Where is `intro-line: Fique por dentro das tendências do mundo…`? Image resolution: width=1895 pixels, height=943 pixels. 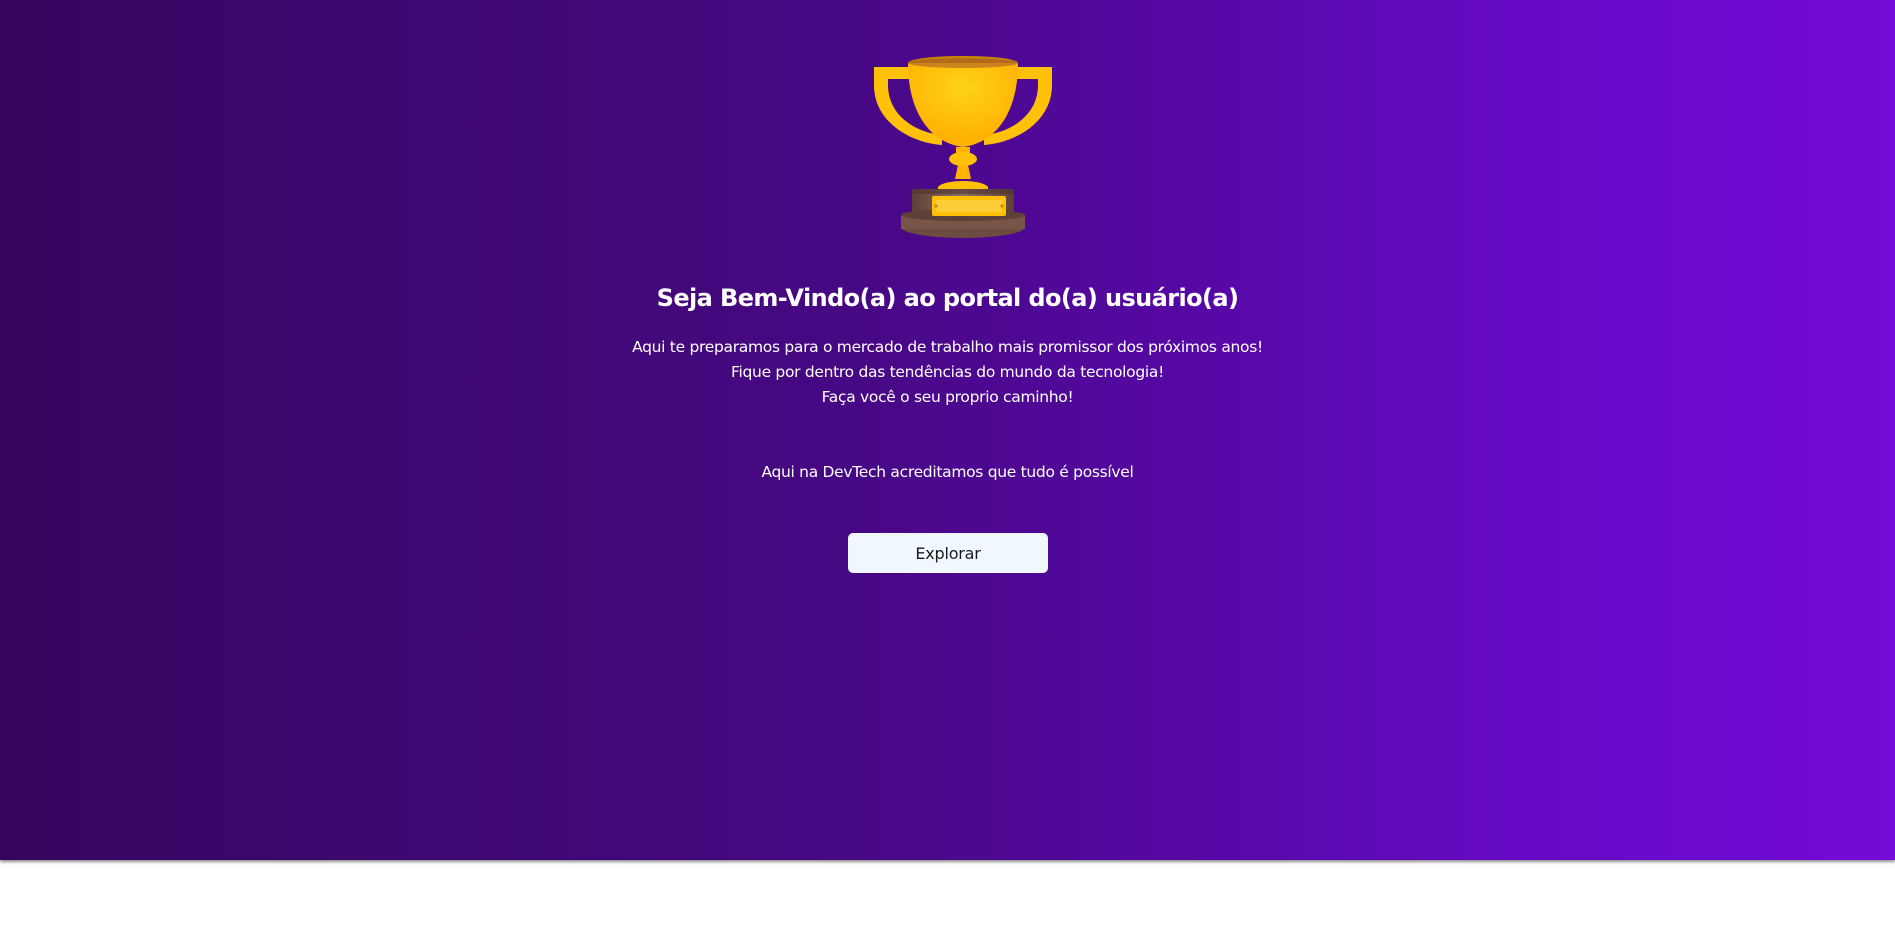 intro-line: Fique por dentro das tendências do mundo… is located at coordinates (947, 372).